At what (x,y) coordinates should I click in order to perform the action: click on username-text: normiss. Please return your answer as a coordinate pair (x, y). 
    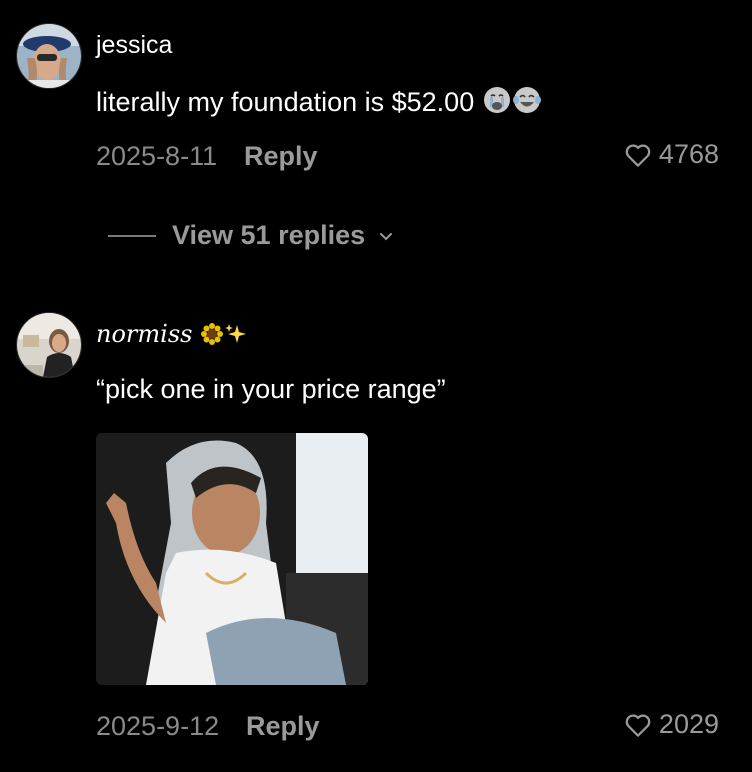
    Looking at the image, I should click on (144, 334).